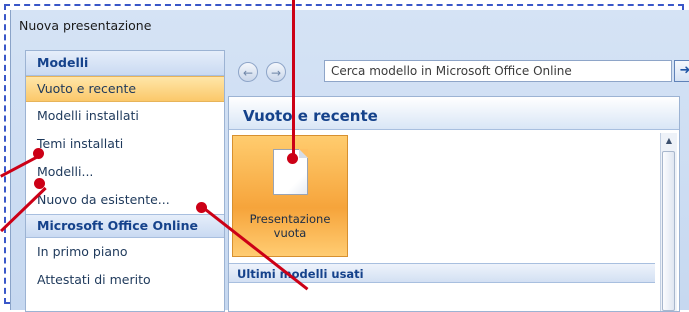 This screenshot has width=689, height=312. Describe the element at coordinates (293, 79) in the screenshot. I see `annotation-line` at that location.